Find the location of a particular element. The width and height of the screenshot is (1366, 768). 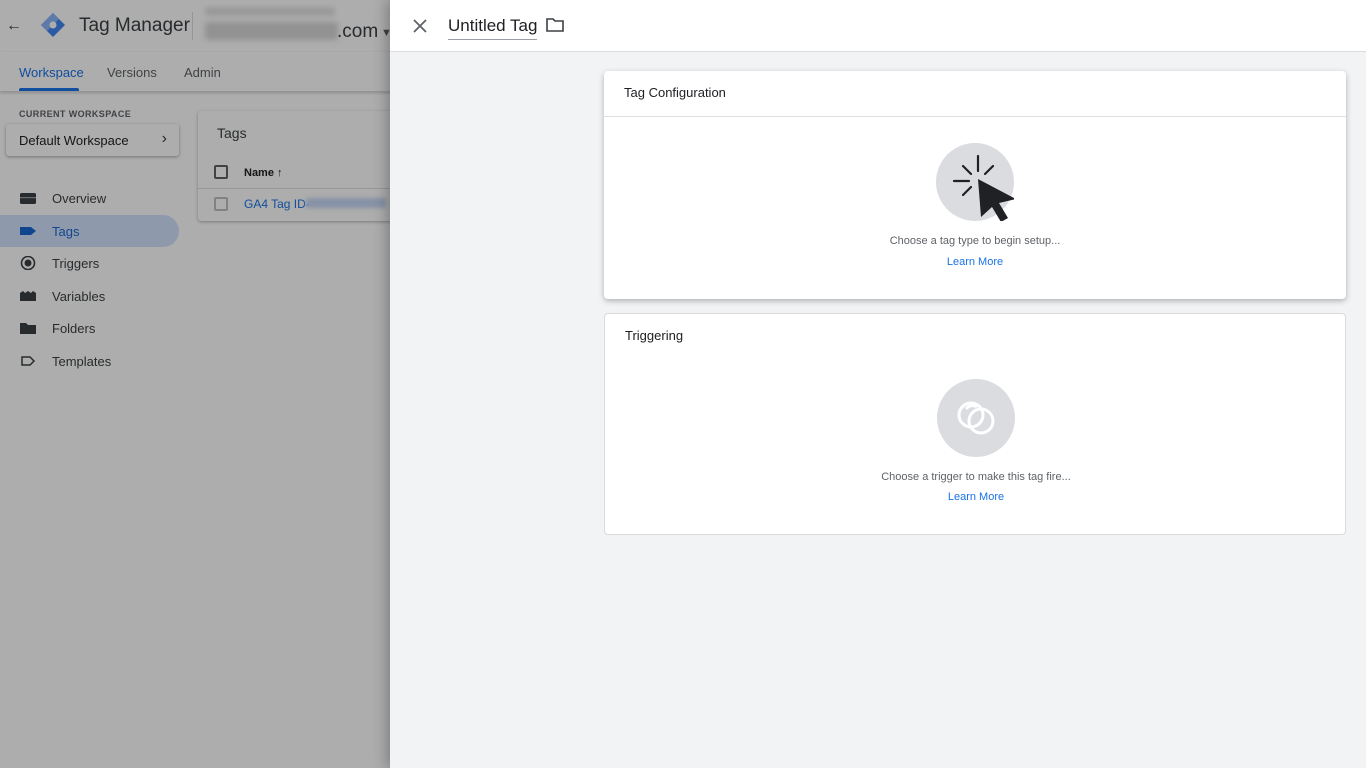

tag-type-placeholder is located at coordinates (976, 182).